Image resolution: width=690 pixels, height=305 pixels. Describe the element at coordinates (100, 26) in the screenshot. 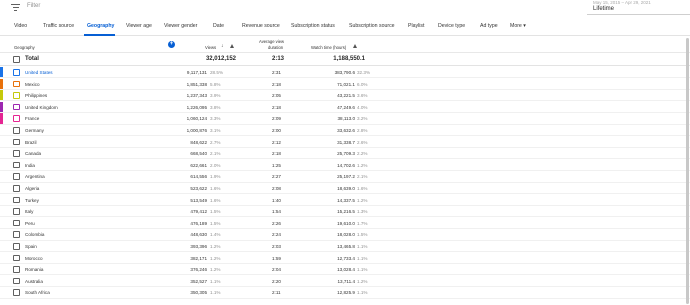

I see `tab-geography: Geography` at that location.